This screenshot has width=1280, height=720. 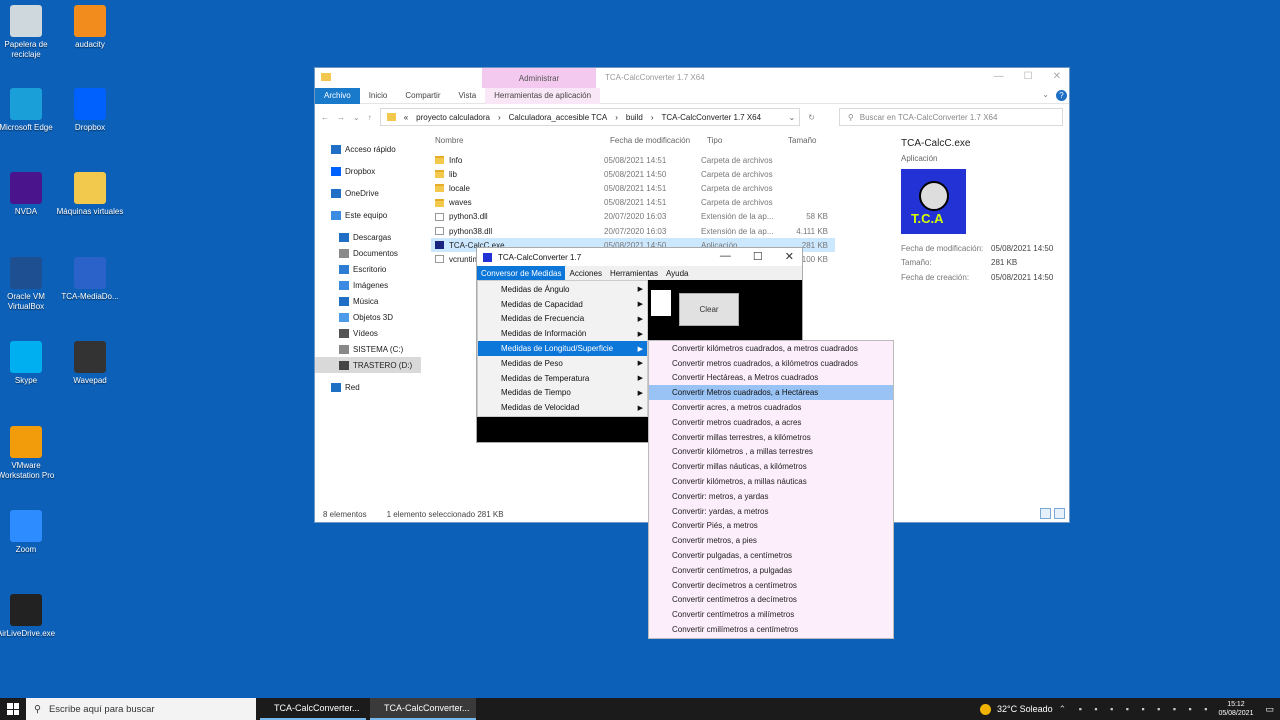 I want to click on refresh-icon: ↻, so click(x=811, y=117).